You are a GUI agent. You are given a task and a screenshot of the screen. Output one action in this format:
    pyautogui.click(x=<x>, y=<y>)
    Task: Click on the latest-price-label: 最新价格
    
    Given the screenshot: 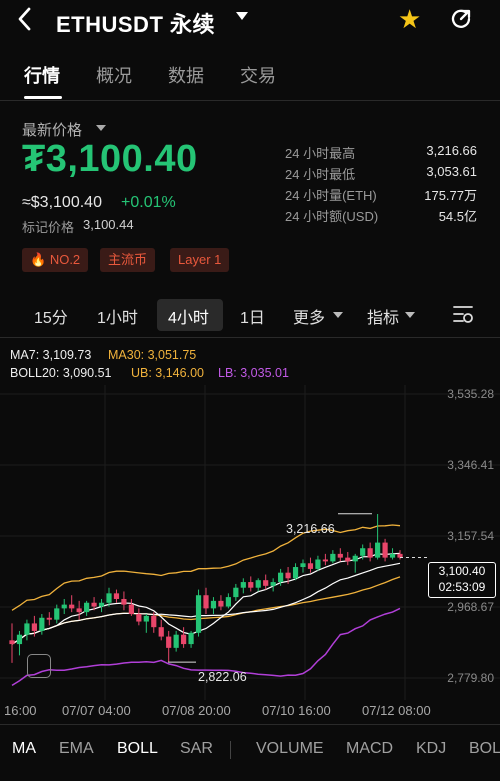 What is the action you would take?
    pyautogui.click(x=52, y=129)
    